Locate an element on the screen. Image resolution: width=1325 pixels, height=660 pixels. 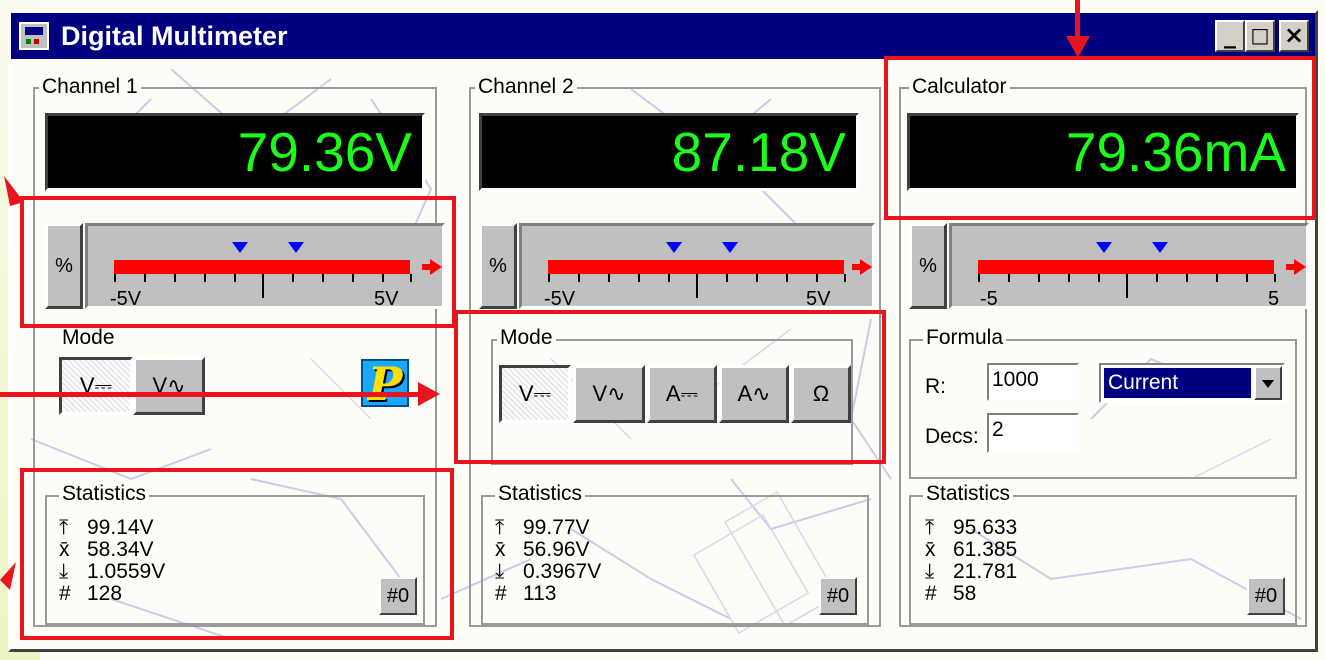
channel1-title: Channel 1 is located at coordinates (90, 87).